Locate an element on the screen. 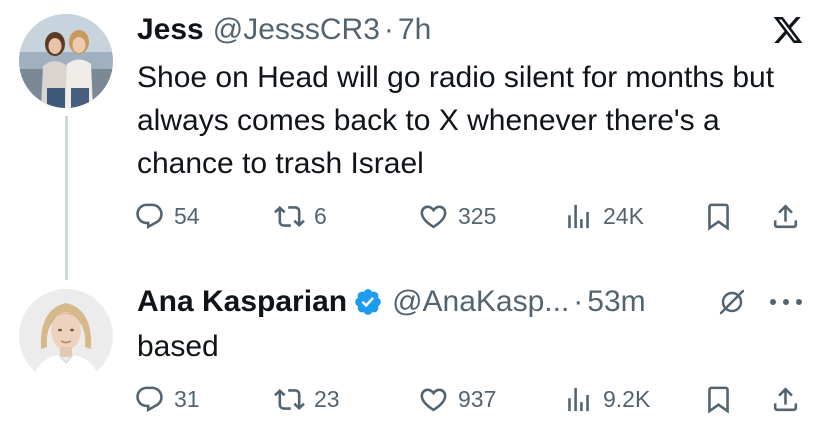 This screenshot has width=828, height=437. like-count: 325 is located at coordinates (477, 215).